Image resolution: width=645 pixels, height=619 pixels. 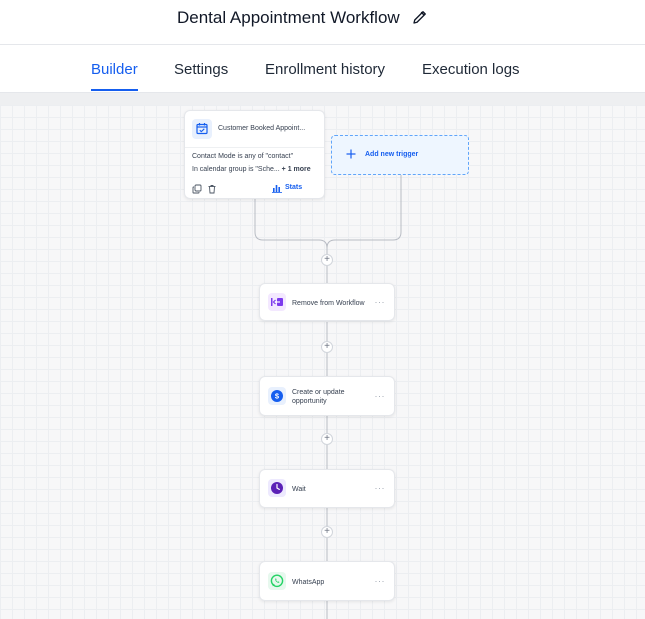 I want to click on stats-link: Stats, so click(x=287, y=188).